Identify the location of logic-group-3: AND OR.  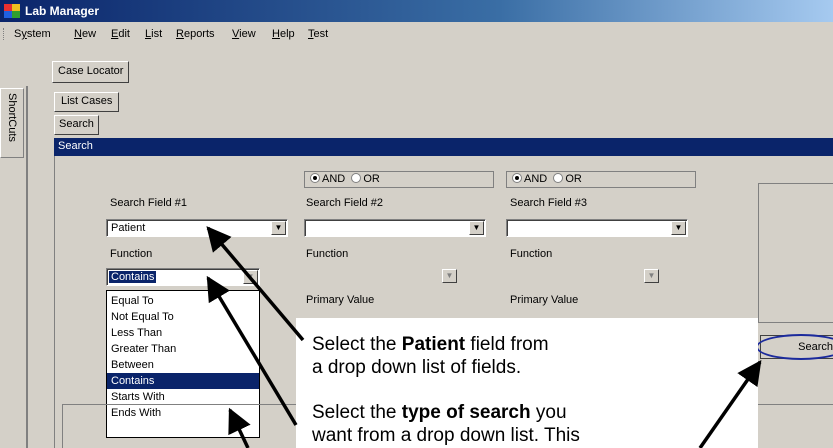
(601, 179).